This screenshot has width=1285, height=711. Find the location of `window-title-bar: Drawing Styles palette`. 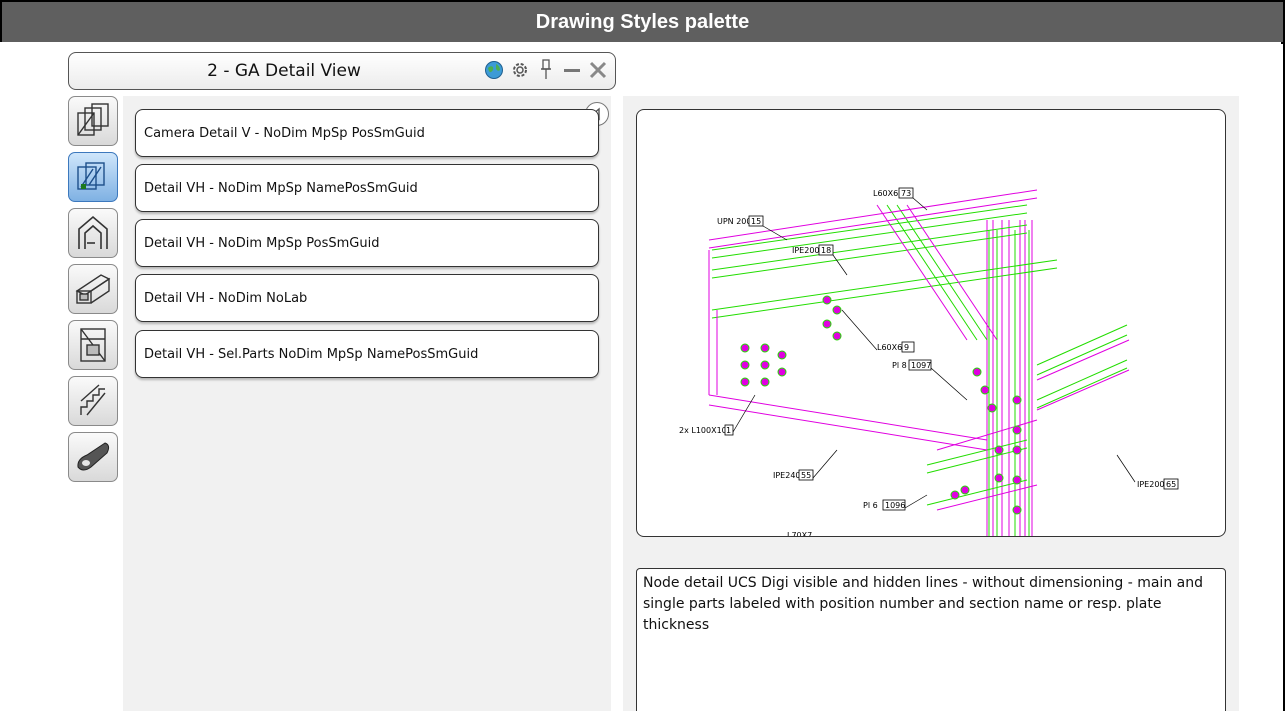

window-title-bar: Drawing Styles palette is located at coordinates (642, 23).